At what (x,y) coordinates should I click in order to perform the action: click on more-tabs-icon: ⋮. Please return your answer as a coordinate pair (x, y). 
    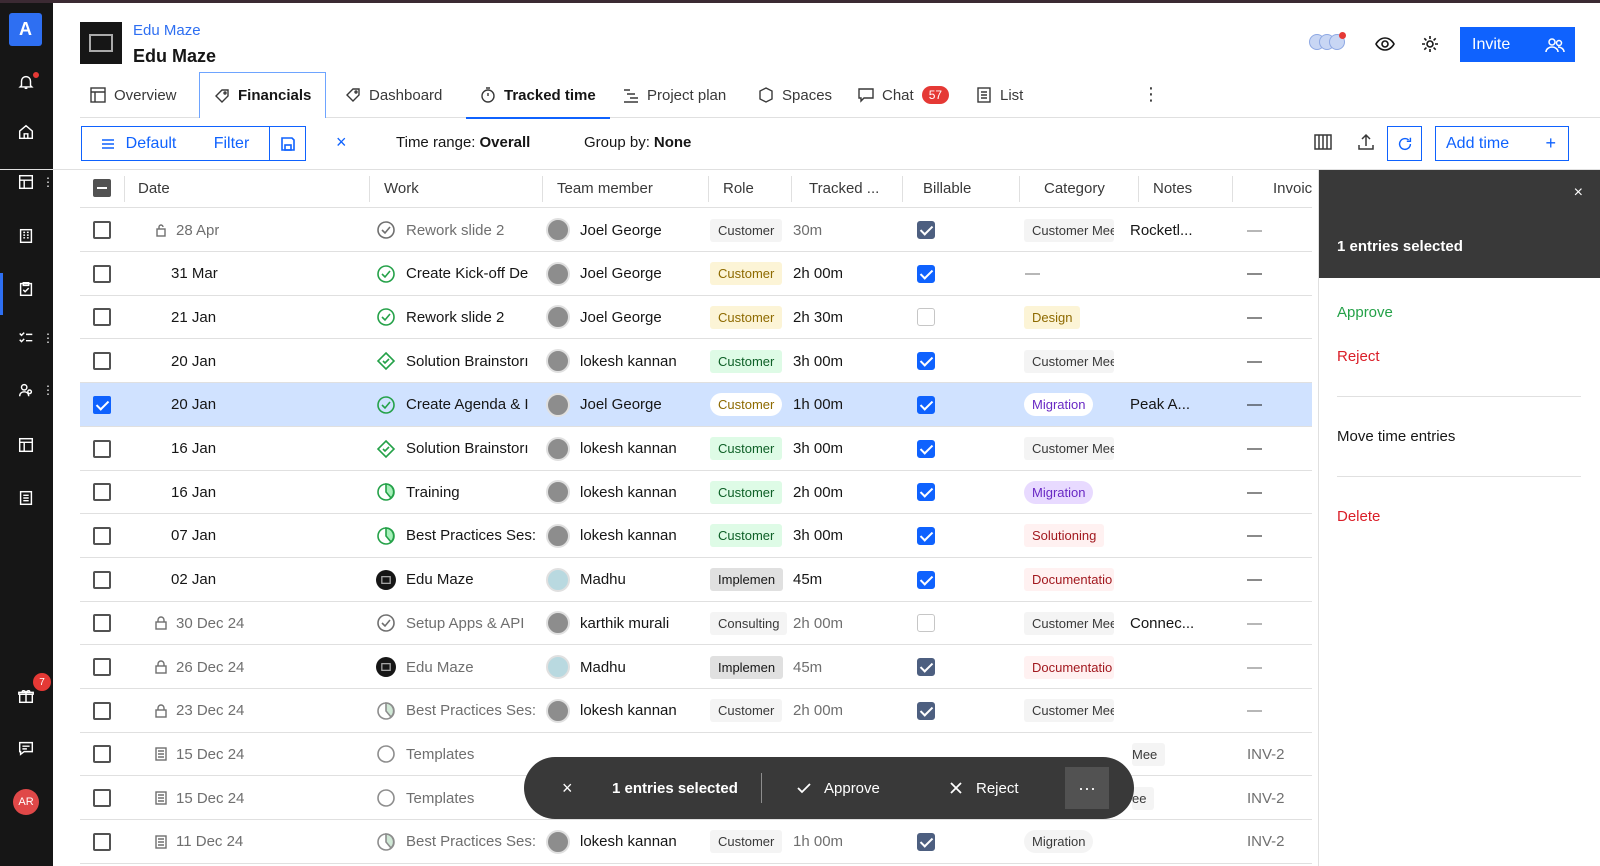
    Looking at the image, I should click on (1151, 94).